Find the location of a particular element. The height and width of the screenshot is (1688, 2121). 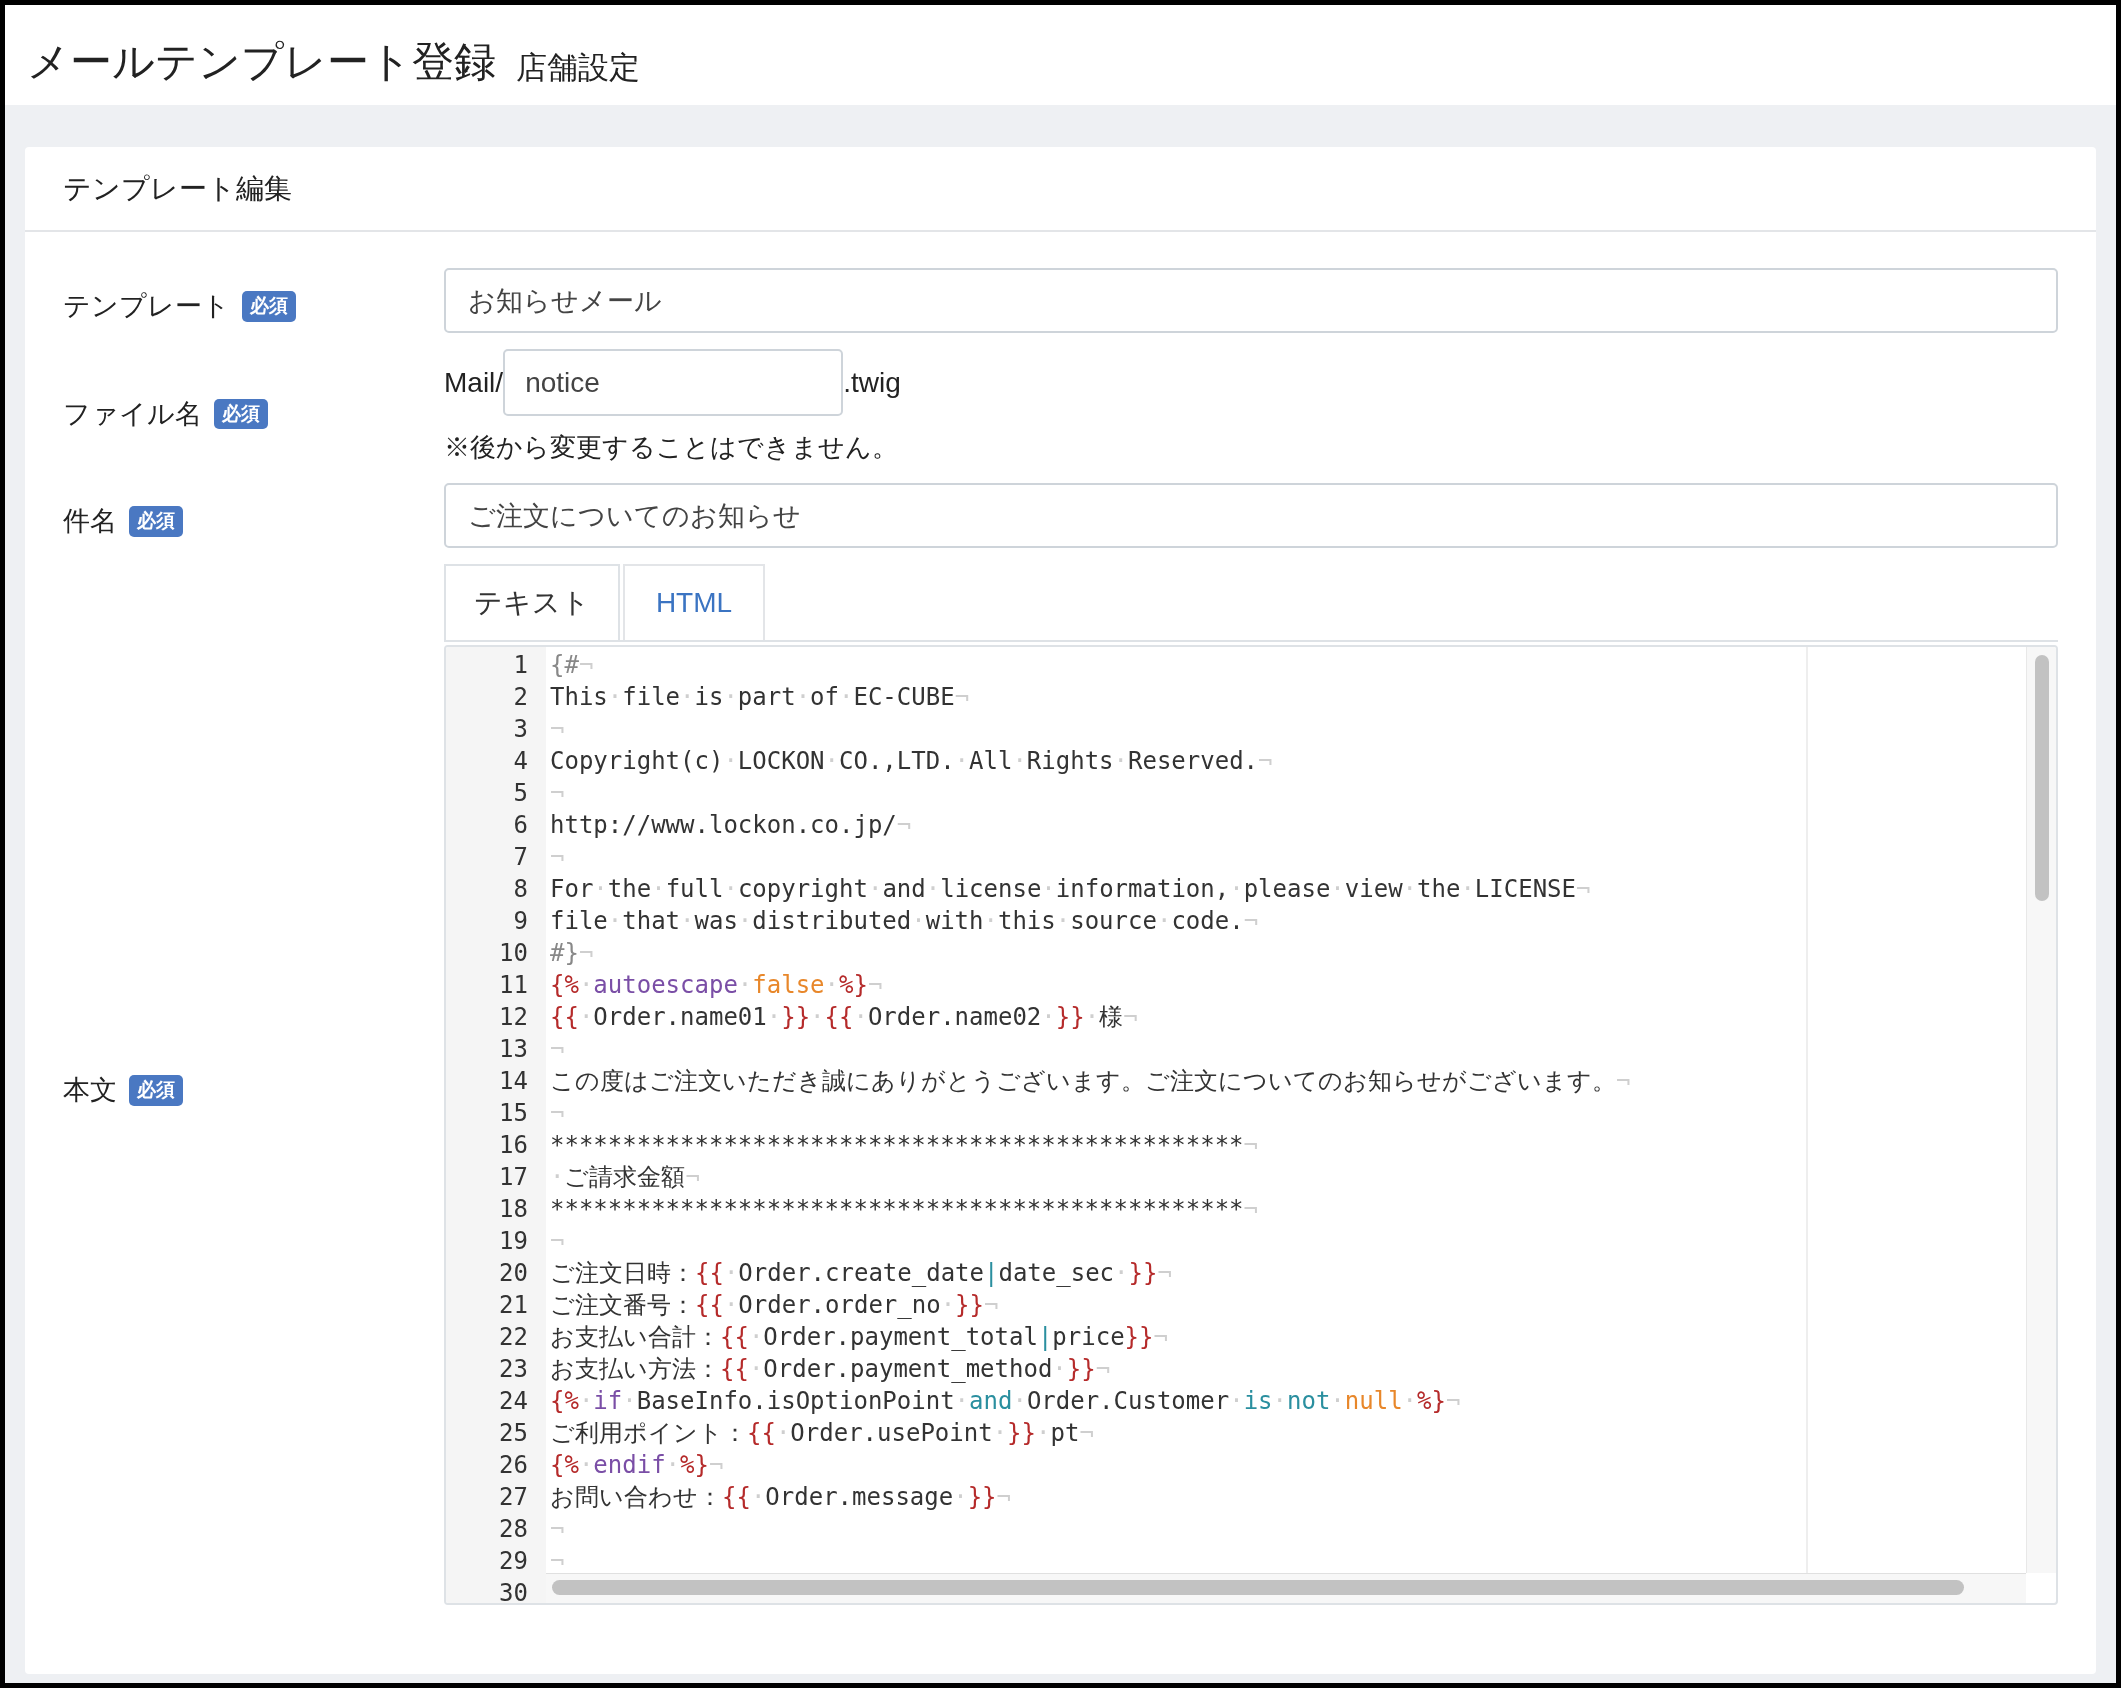

code-line: お支払い合計：{{·Order.payment_total|price}}¬ is located at coordinates (859, 1337).